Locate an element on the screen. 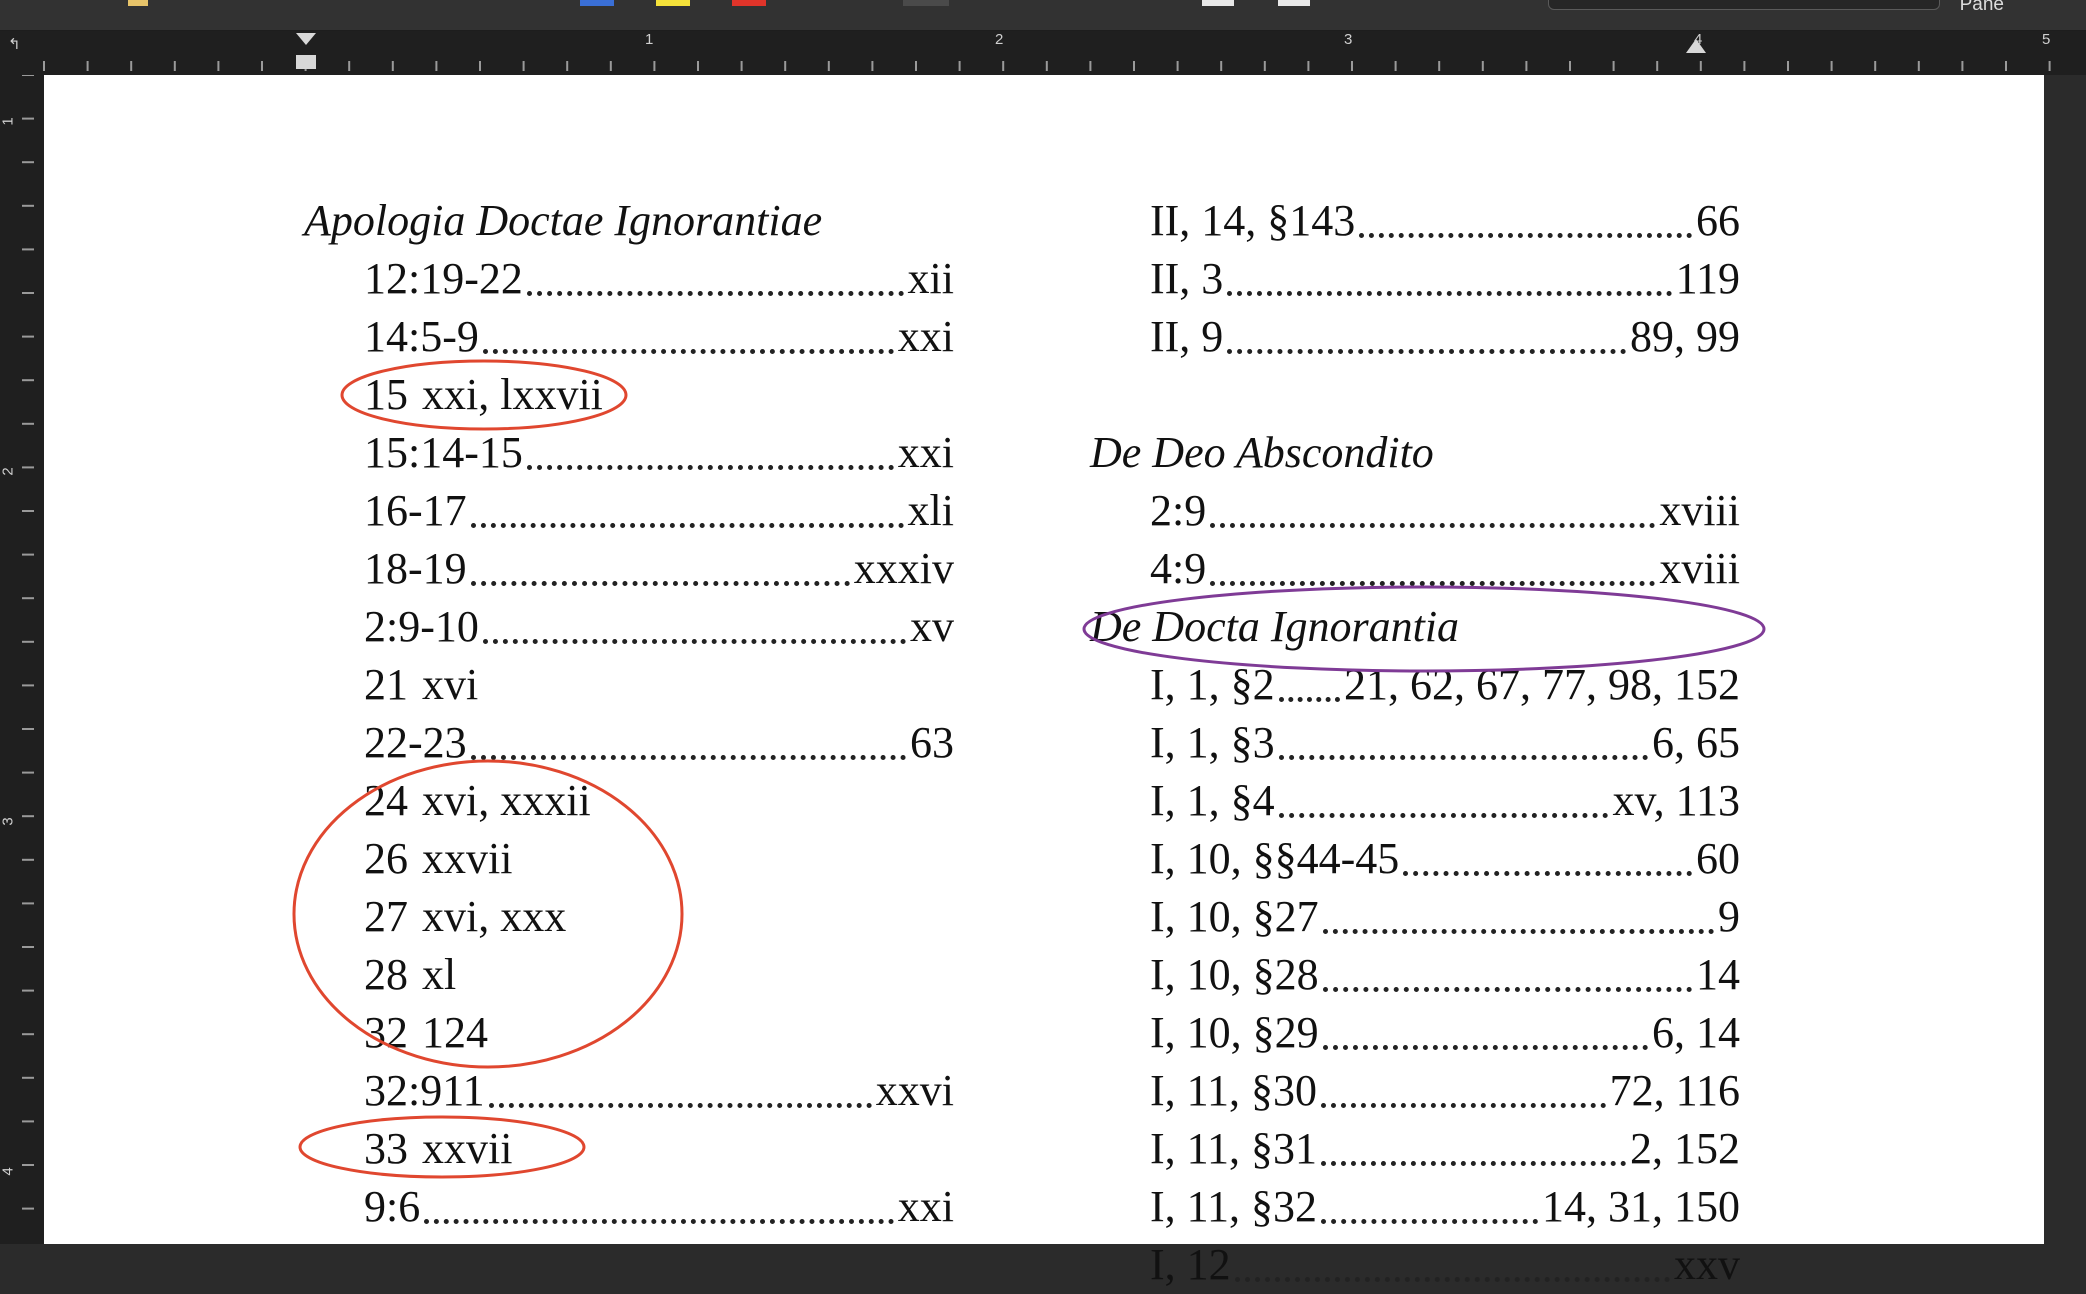  entry-reference: II, 9 is located at coordinates (1187, 336).